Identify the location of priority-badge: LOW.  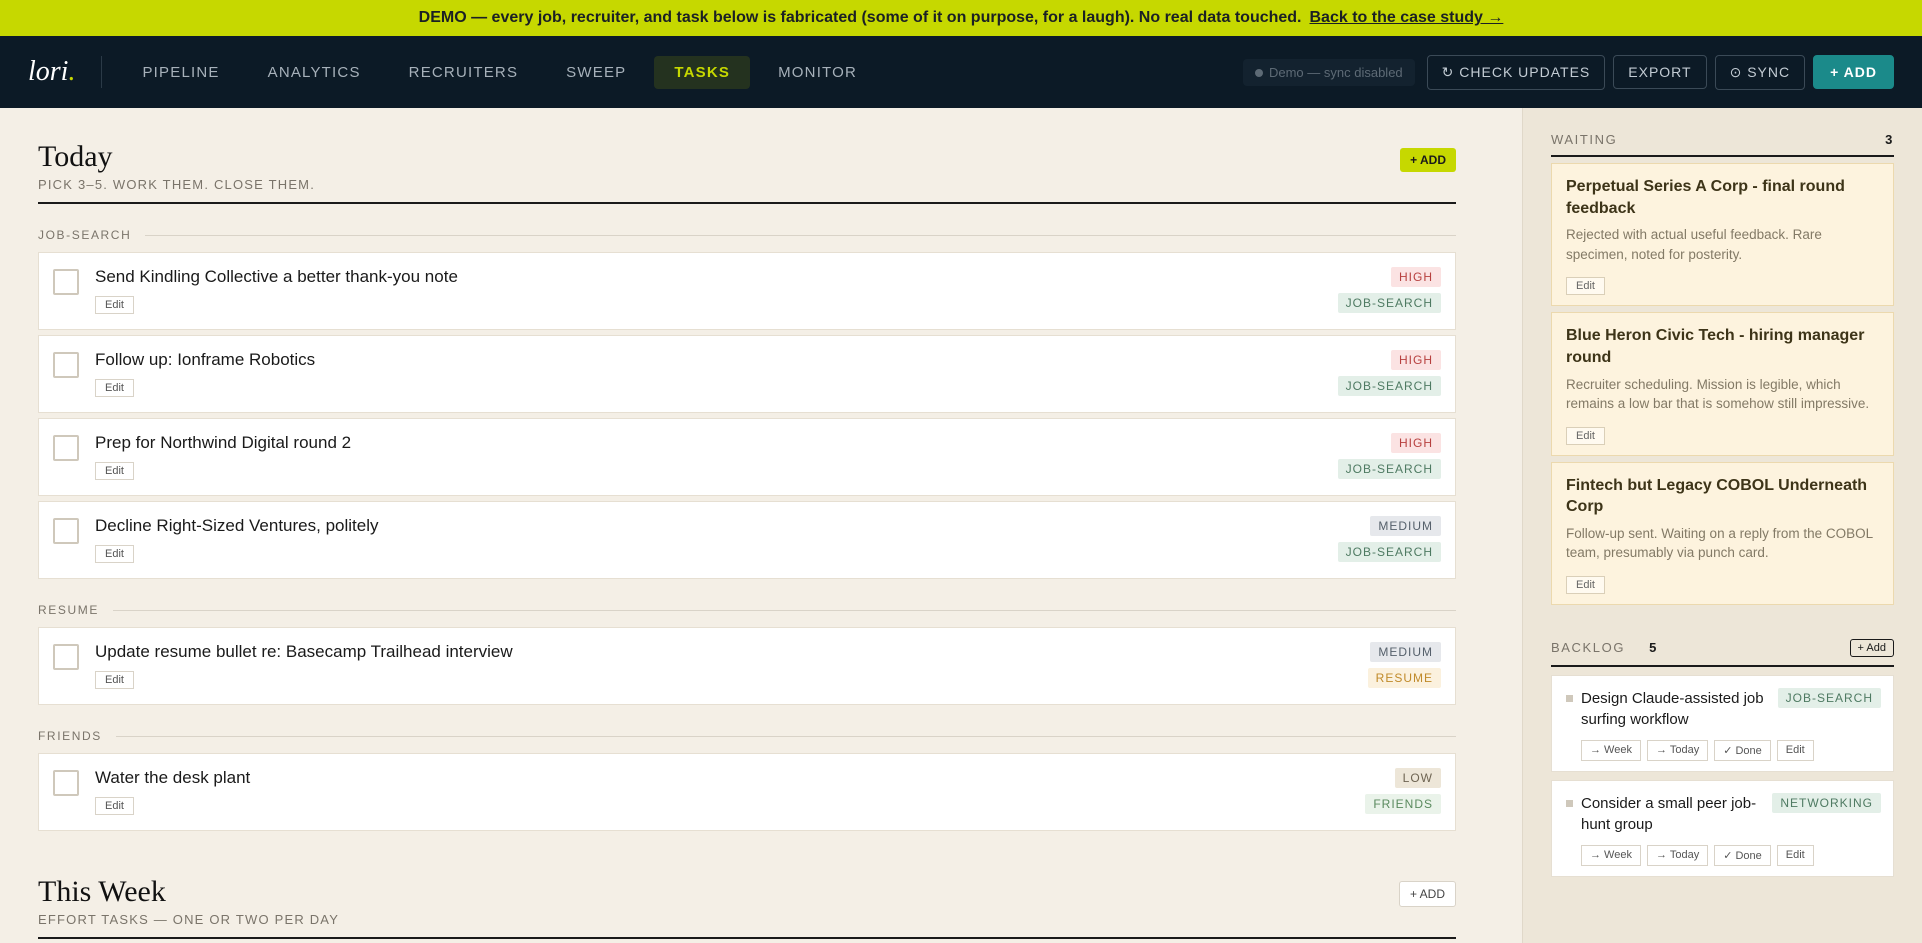
(1417, 778).